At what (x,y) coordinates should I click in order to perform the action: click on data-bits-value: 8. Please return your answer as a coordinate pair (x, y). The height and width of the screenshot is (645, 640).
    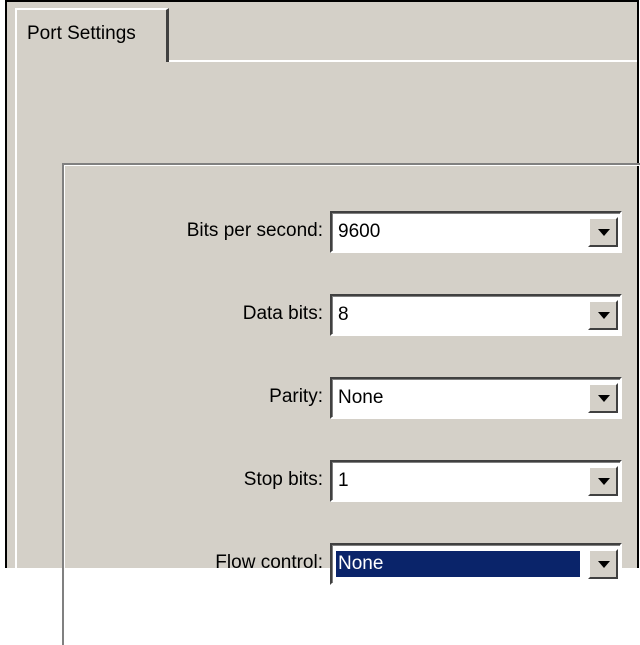
    Looking at the image, I should click on (343, 314).